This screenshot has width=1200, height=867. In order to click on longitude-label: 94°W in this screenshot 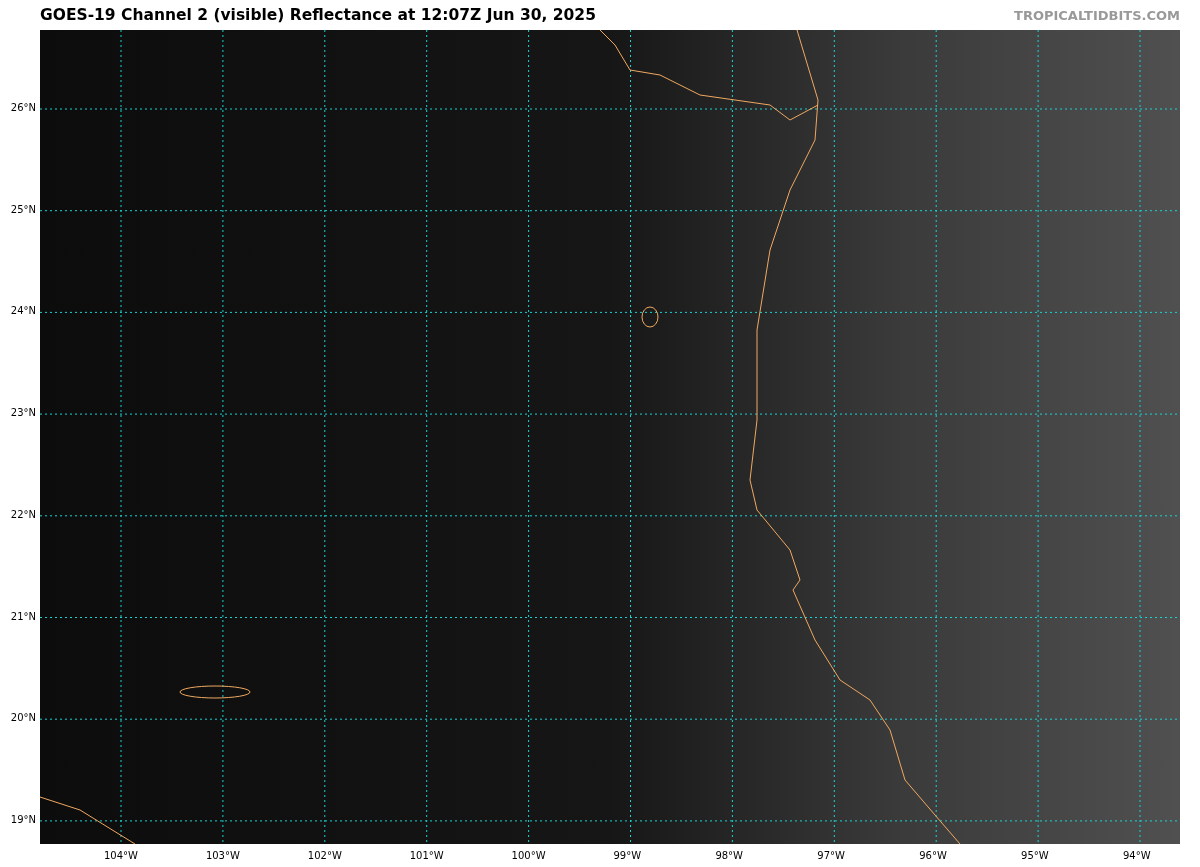, I will do `click(1137, 855)`.